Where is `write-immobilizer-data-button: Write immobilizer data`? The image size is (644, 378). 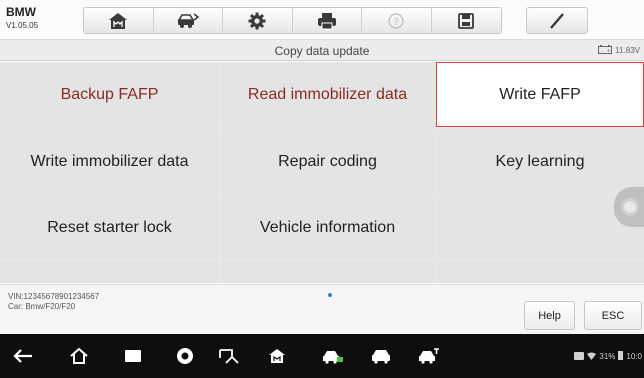
write-immobilizer-data-button: Write immobilizer data is located at coordinates (109, 161).